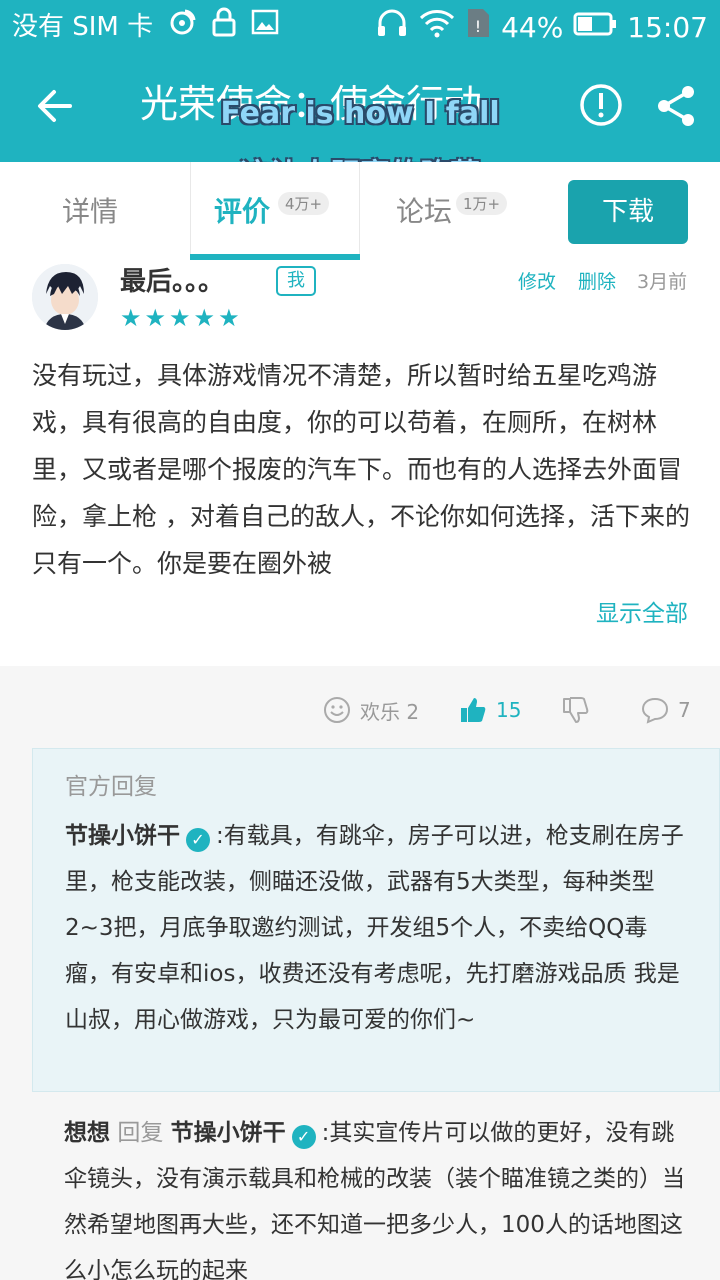 This screenshot has height=1280, width=720. What do you see at coordinates (140, 1133) in the screenshot?
I see `reply-word: 回复` at bounding box center [140, 1133].